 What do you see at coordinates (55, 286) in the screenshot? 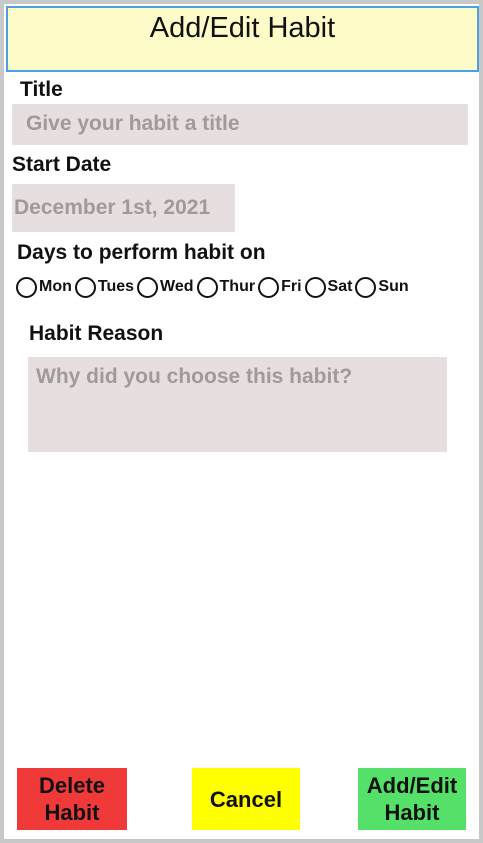
I see `day-label: Mon` at bounding box center [55, 286].